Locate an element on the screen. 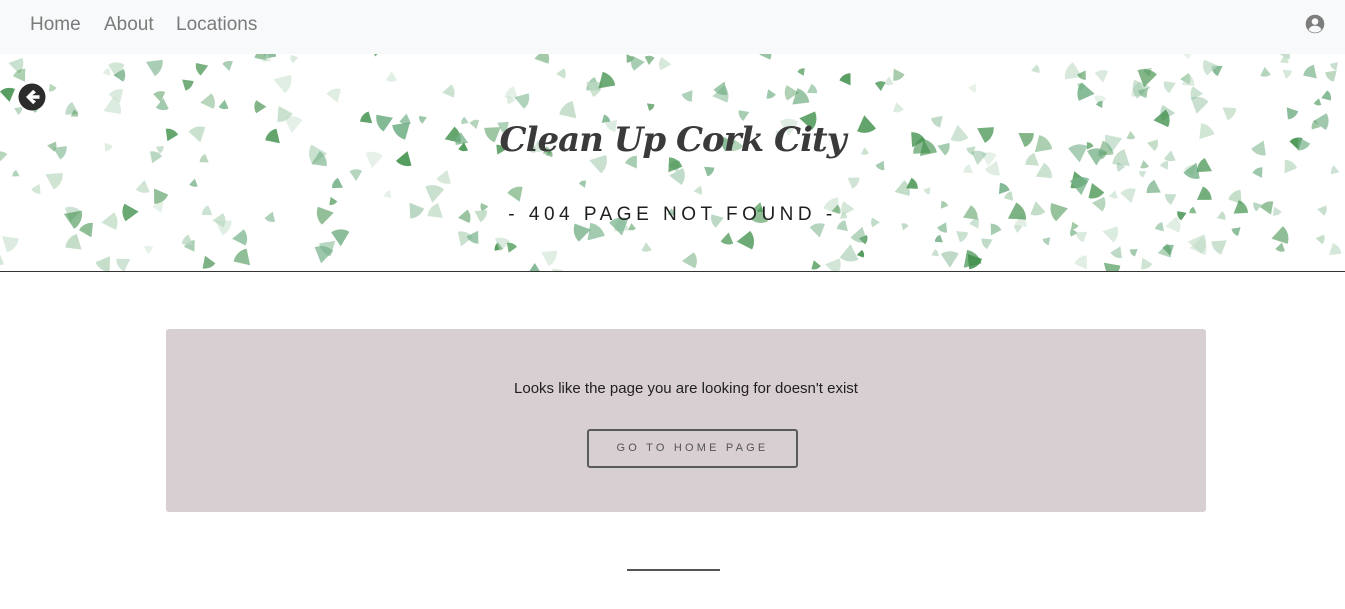 The image size is (1345, 609). nav-locations-link: Locations is located at coordinates (216, 25).